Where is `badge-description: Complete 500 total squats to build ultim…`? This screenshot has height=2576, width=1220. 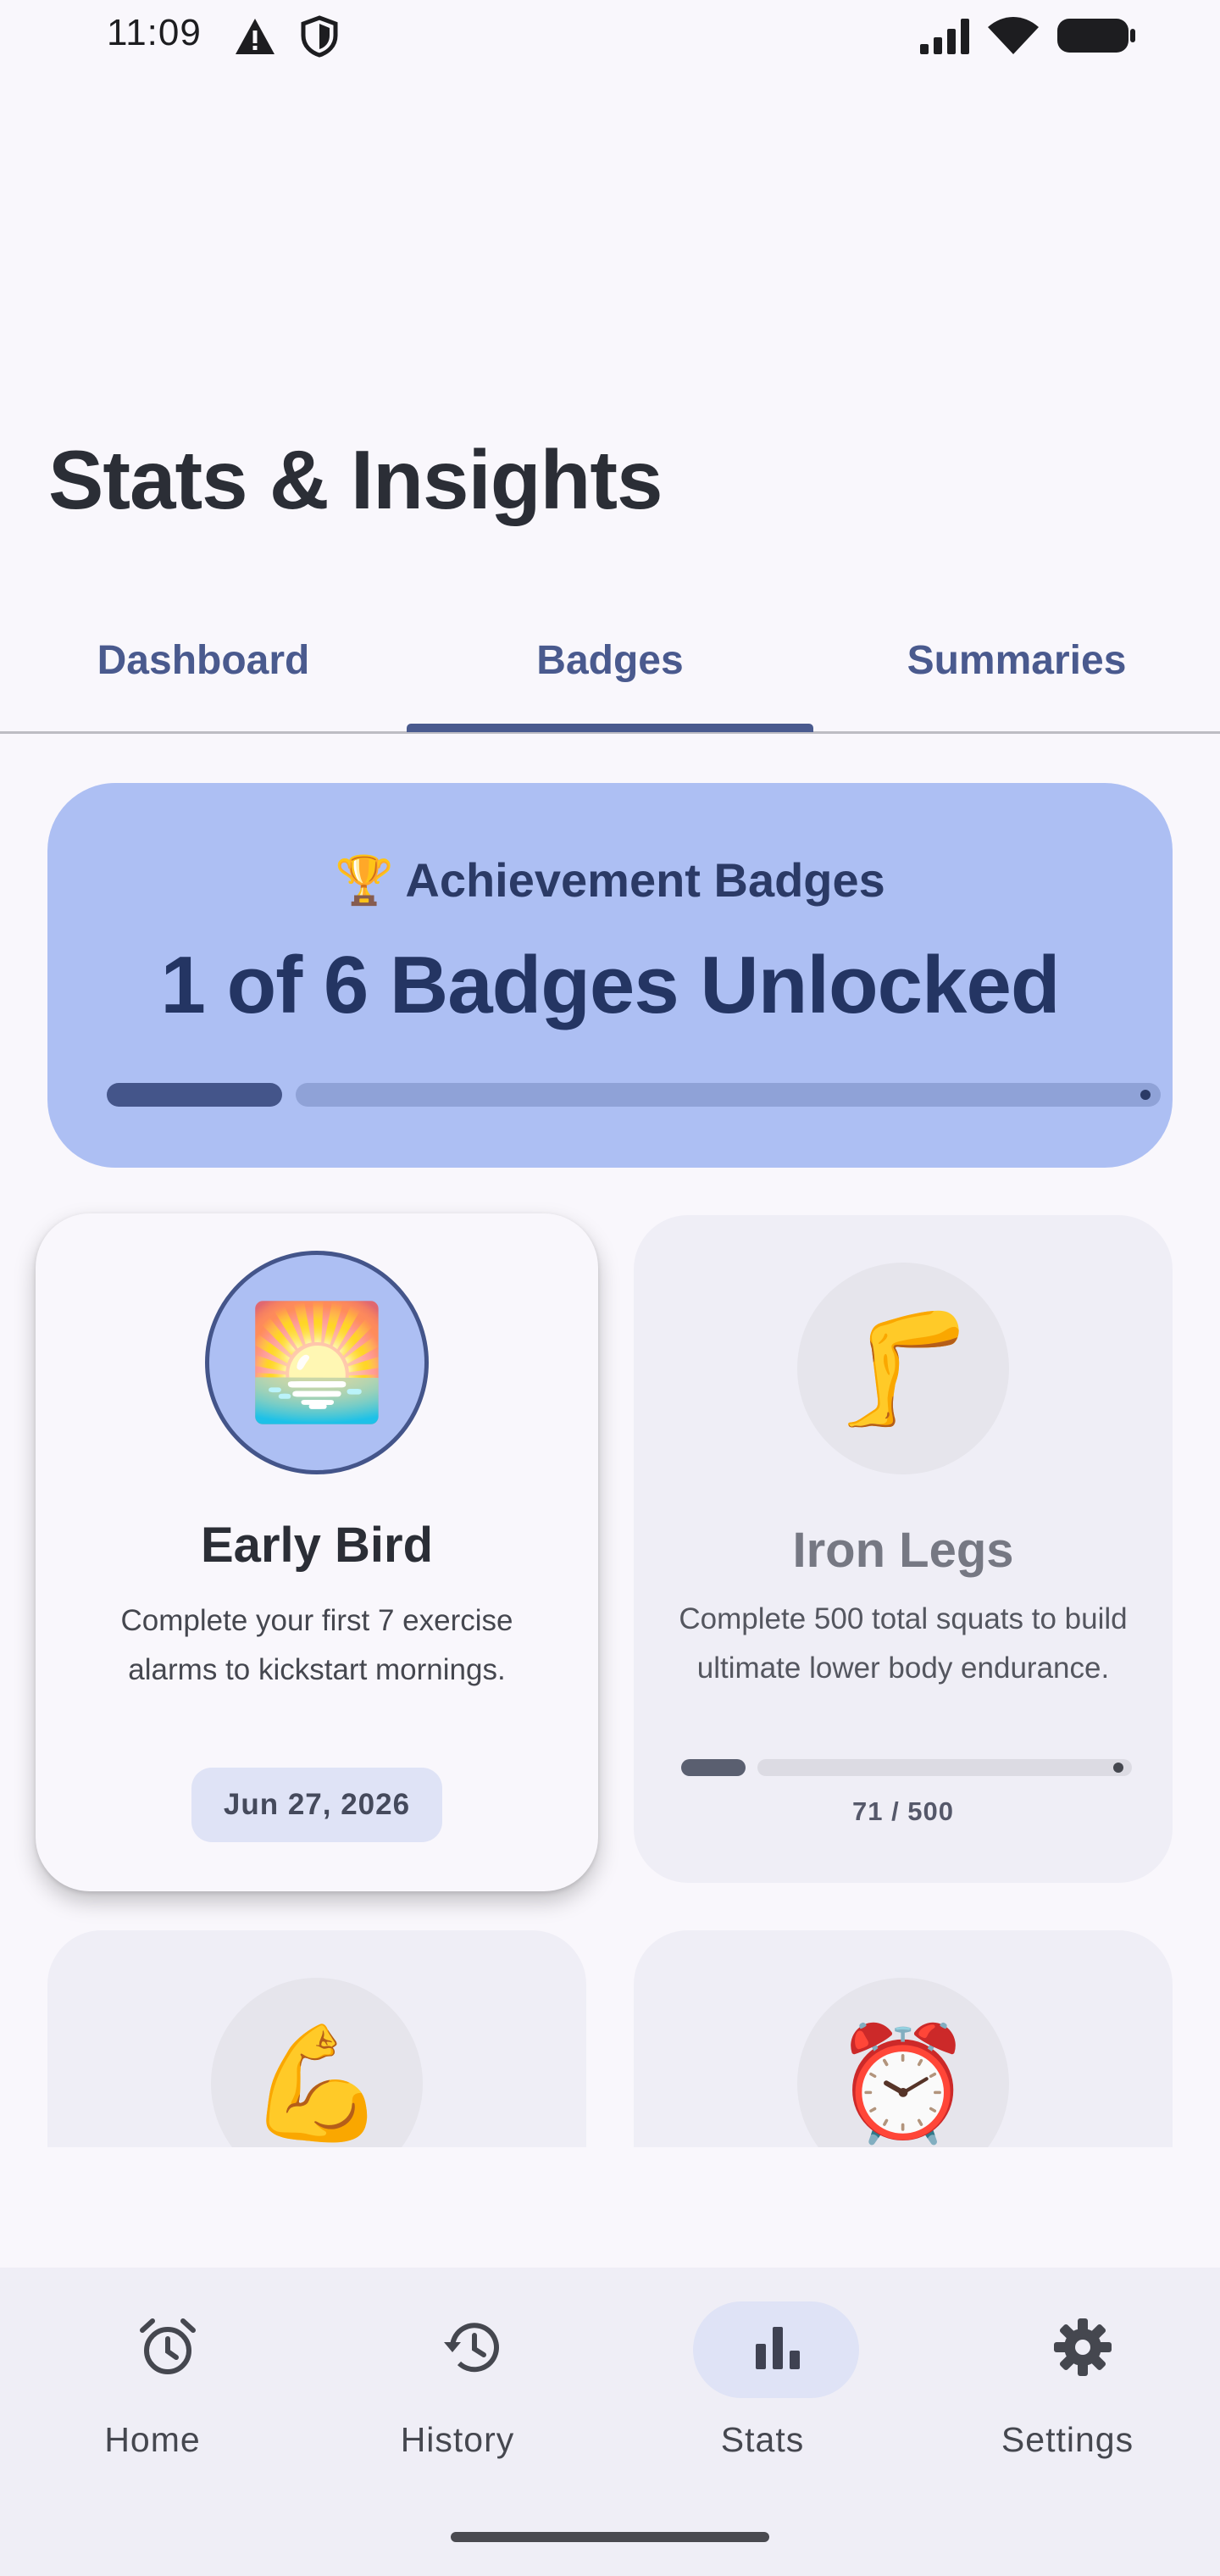 badge-description: Complete 500 total squats to build ultim… is located at coordinates (903, 1643).